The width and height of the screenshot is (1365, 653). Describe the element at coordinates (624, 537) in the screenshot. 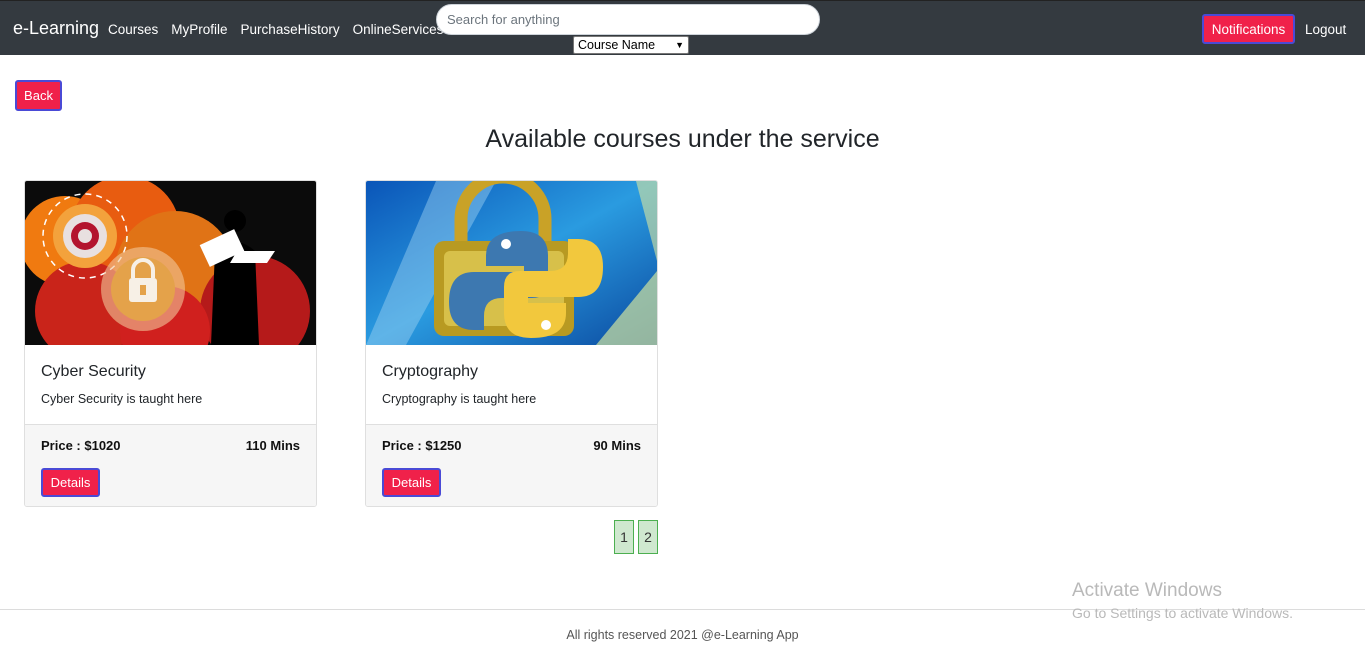

I see `page-button-1: 1` at that location.